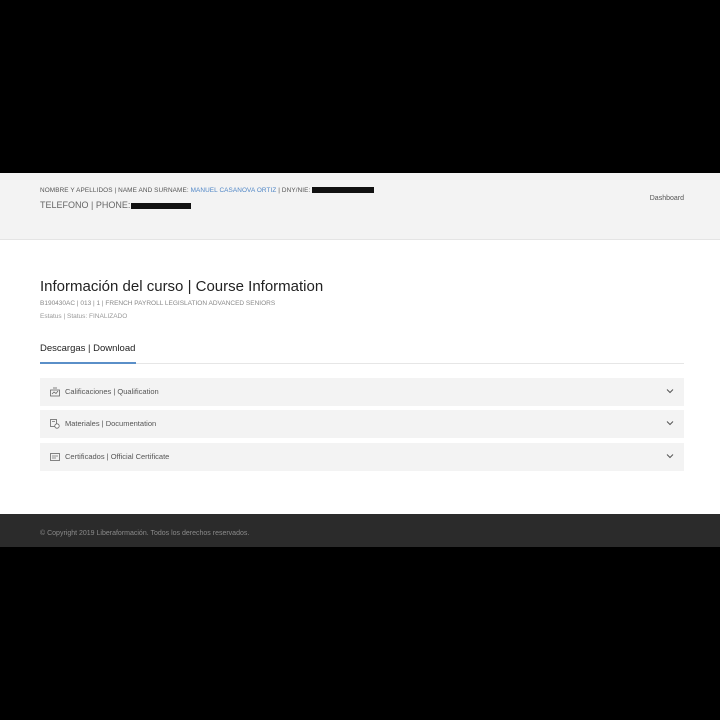  What do you see at coordinates (88, 353) in the screenshot?
I see `tab-download: Descargas | Download` at bounding box center [88, 353].